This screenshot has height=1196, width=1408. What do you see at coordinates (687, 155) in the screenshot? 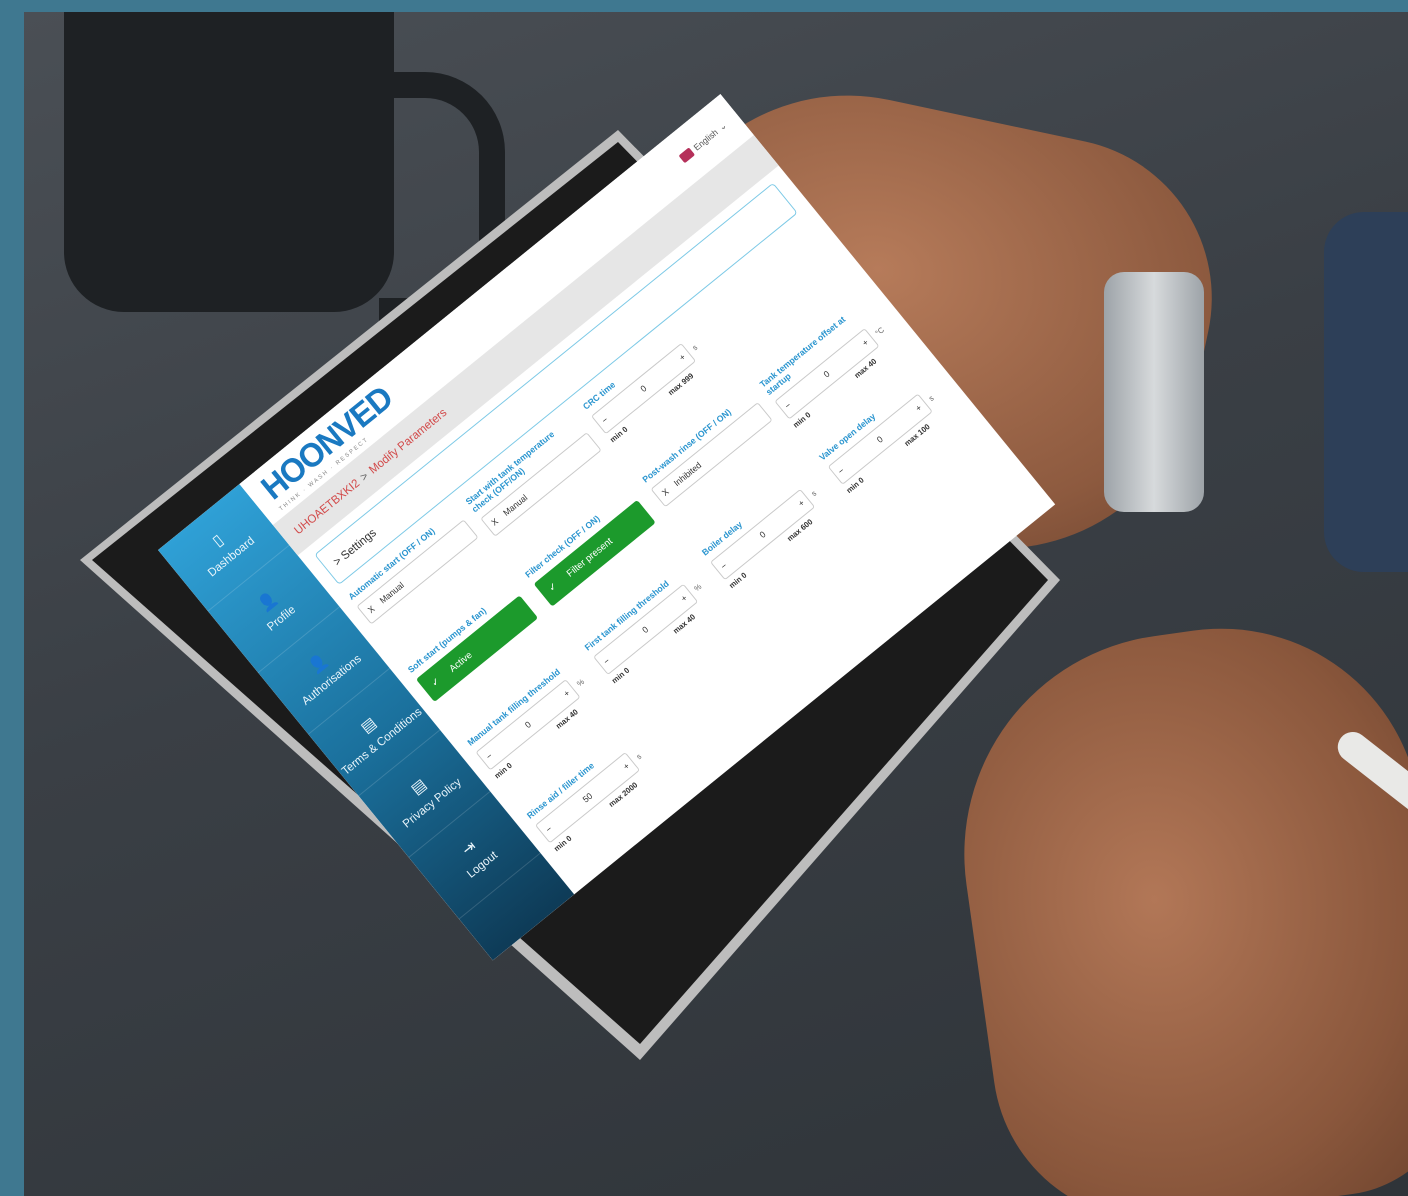
I see `flag-icon` at bounding box center [687, 155].